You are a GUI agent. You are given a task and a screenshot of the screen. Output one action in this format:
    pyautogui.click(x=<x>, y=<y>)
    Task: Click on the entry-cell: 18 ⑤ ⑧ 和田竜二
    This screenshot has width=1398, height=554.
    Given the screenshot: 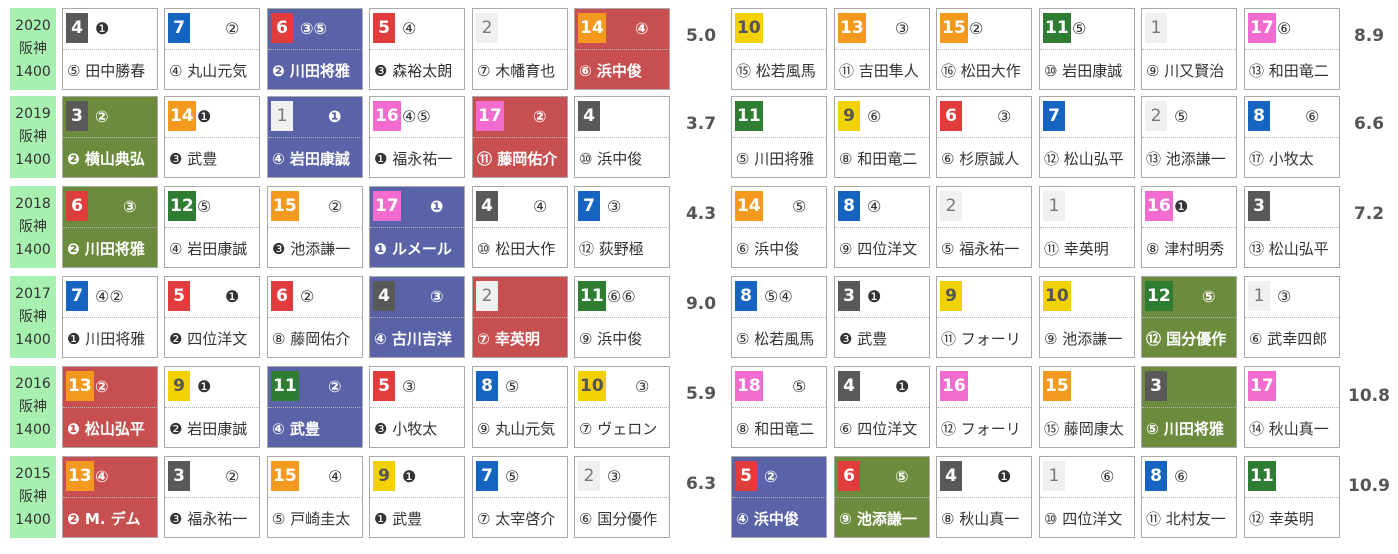 What is the action you would take?
    pyautogui.click(x=779, y=407)
    